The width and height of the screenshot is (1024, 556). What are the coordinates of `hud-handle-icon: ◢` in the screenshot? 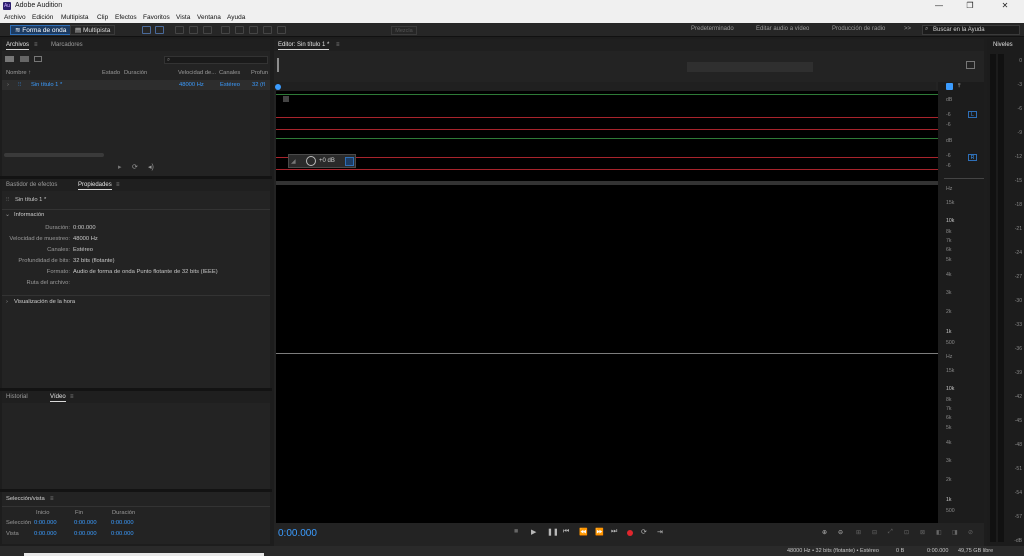 It's located at (293, 161).